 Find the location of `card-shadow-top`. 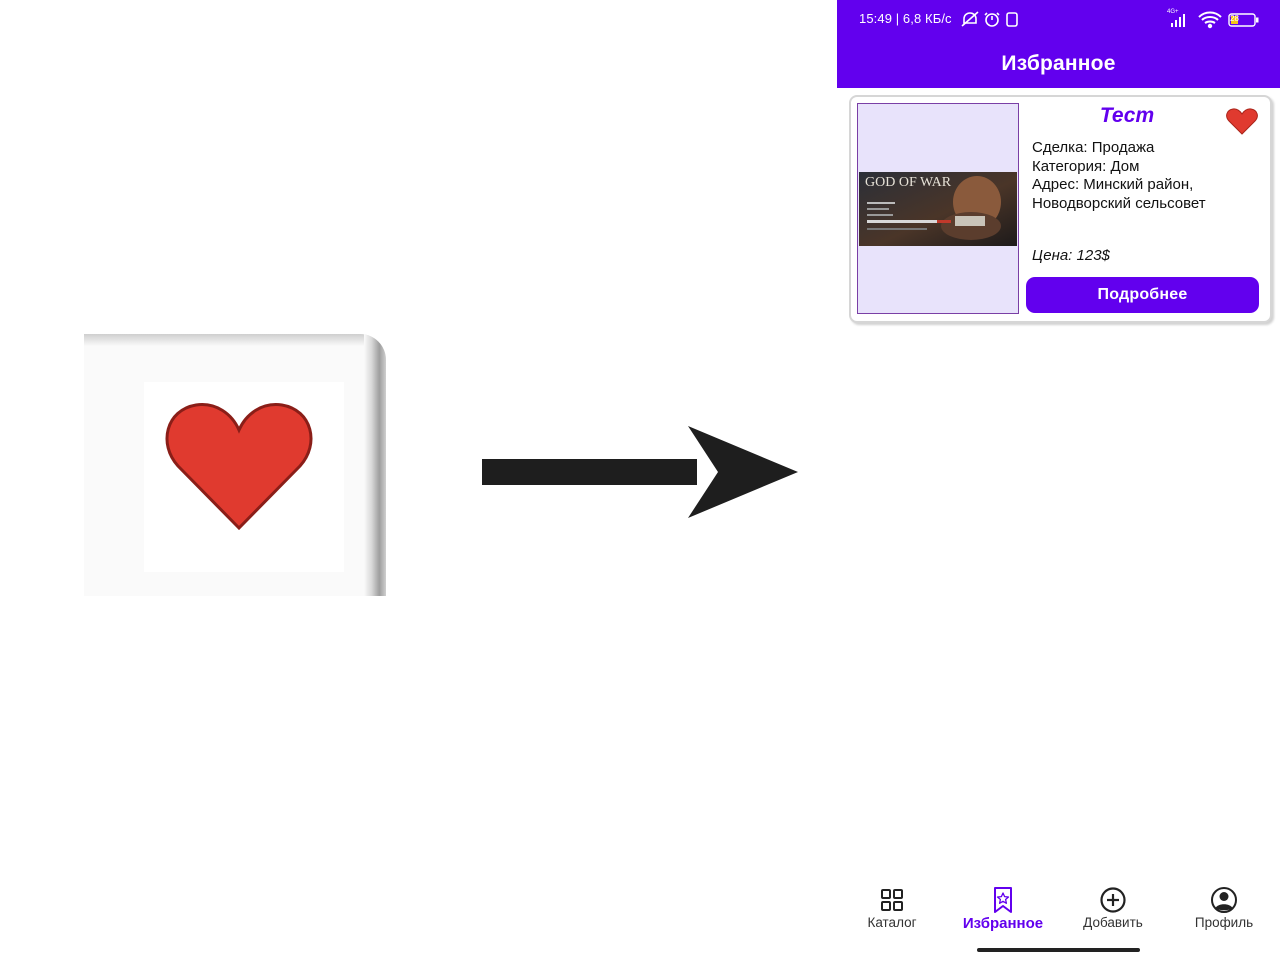

card-shadow-top is located at coordinates (235, 340).